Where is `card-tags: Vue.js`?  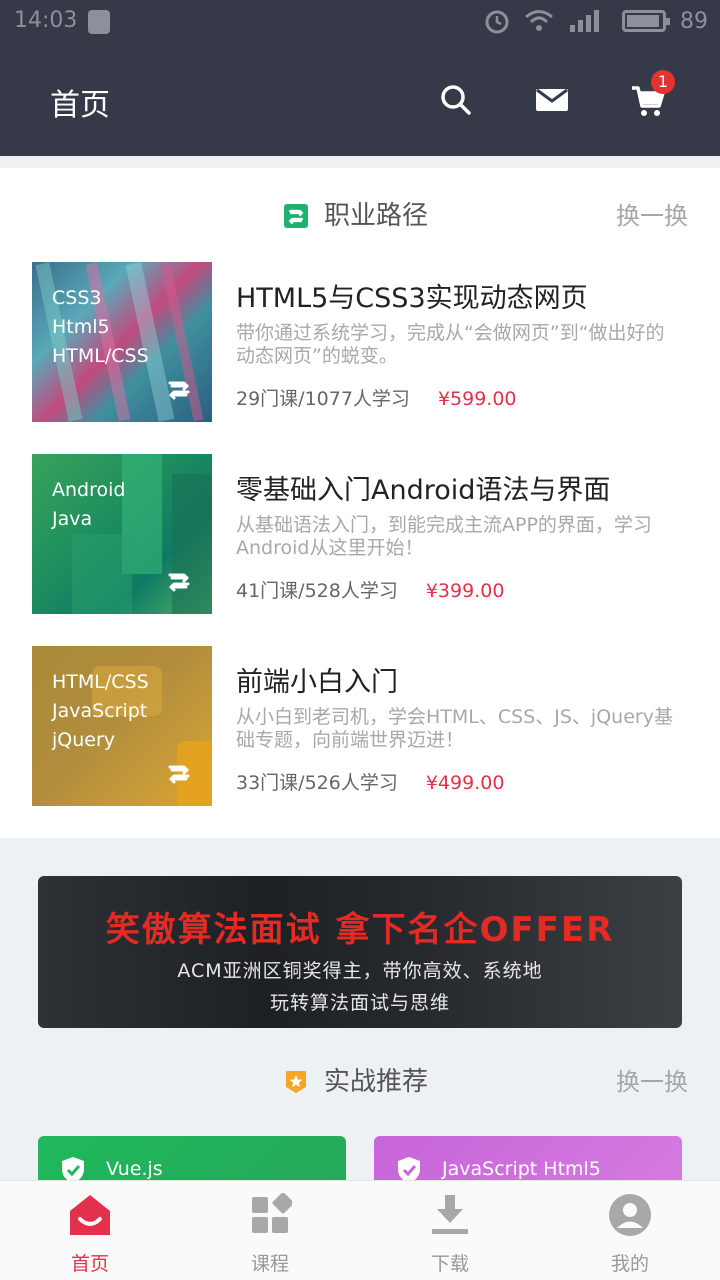 card-tags: Vue.js is located at coordinates (134, 1169).